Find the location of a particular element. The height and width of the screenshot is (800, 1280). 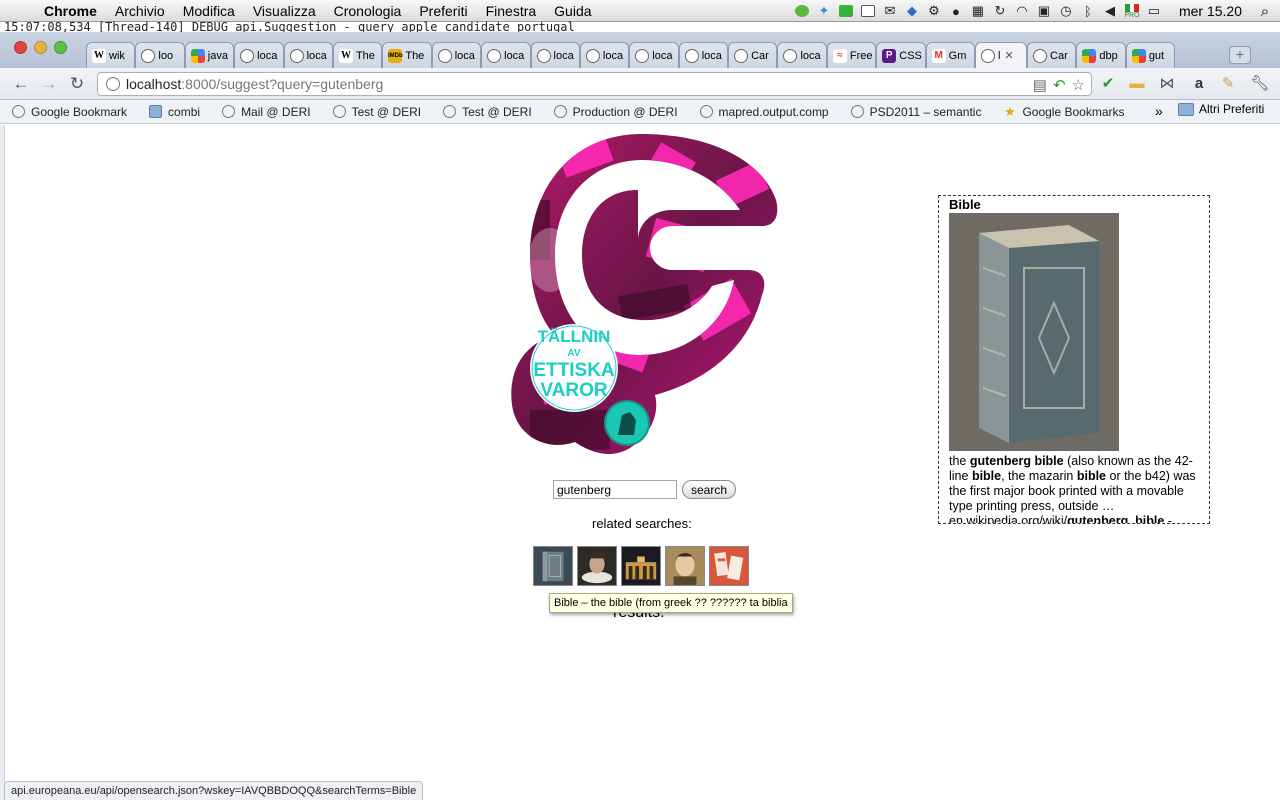

bookmark-star-icon: ☆ is located at coordinates (1078, 85).